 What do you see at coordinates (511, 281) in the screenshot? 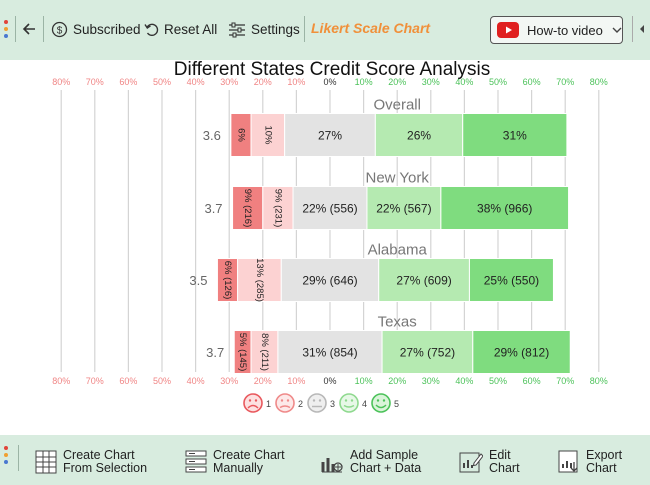
I see `bar-data-label: 25% (550)` at bounding box center [511, 281].